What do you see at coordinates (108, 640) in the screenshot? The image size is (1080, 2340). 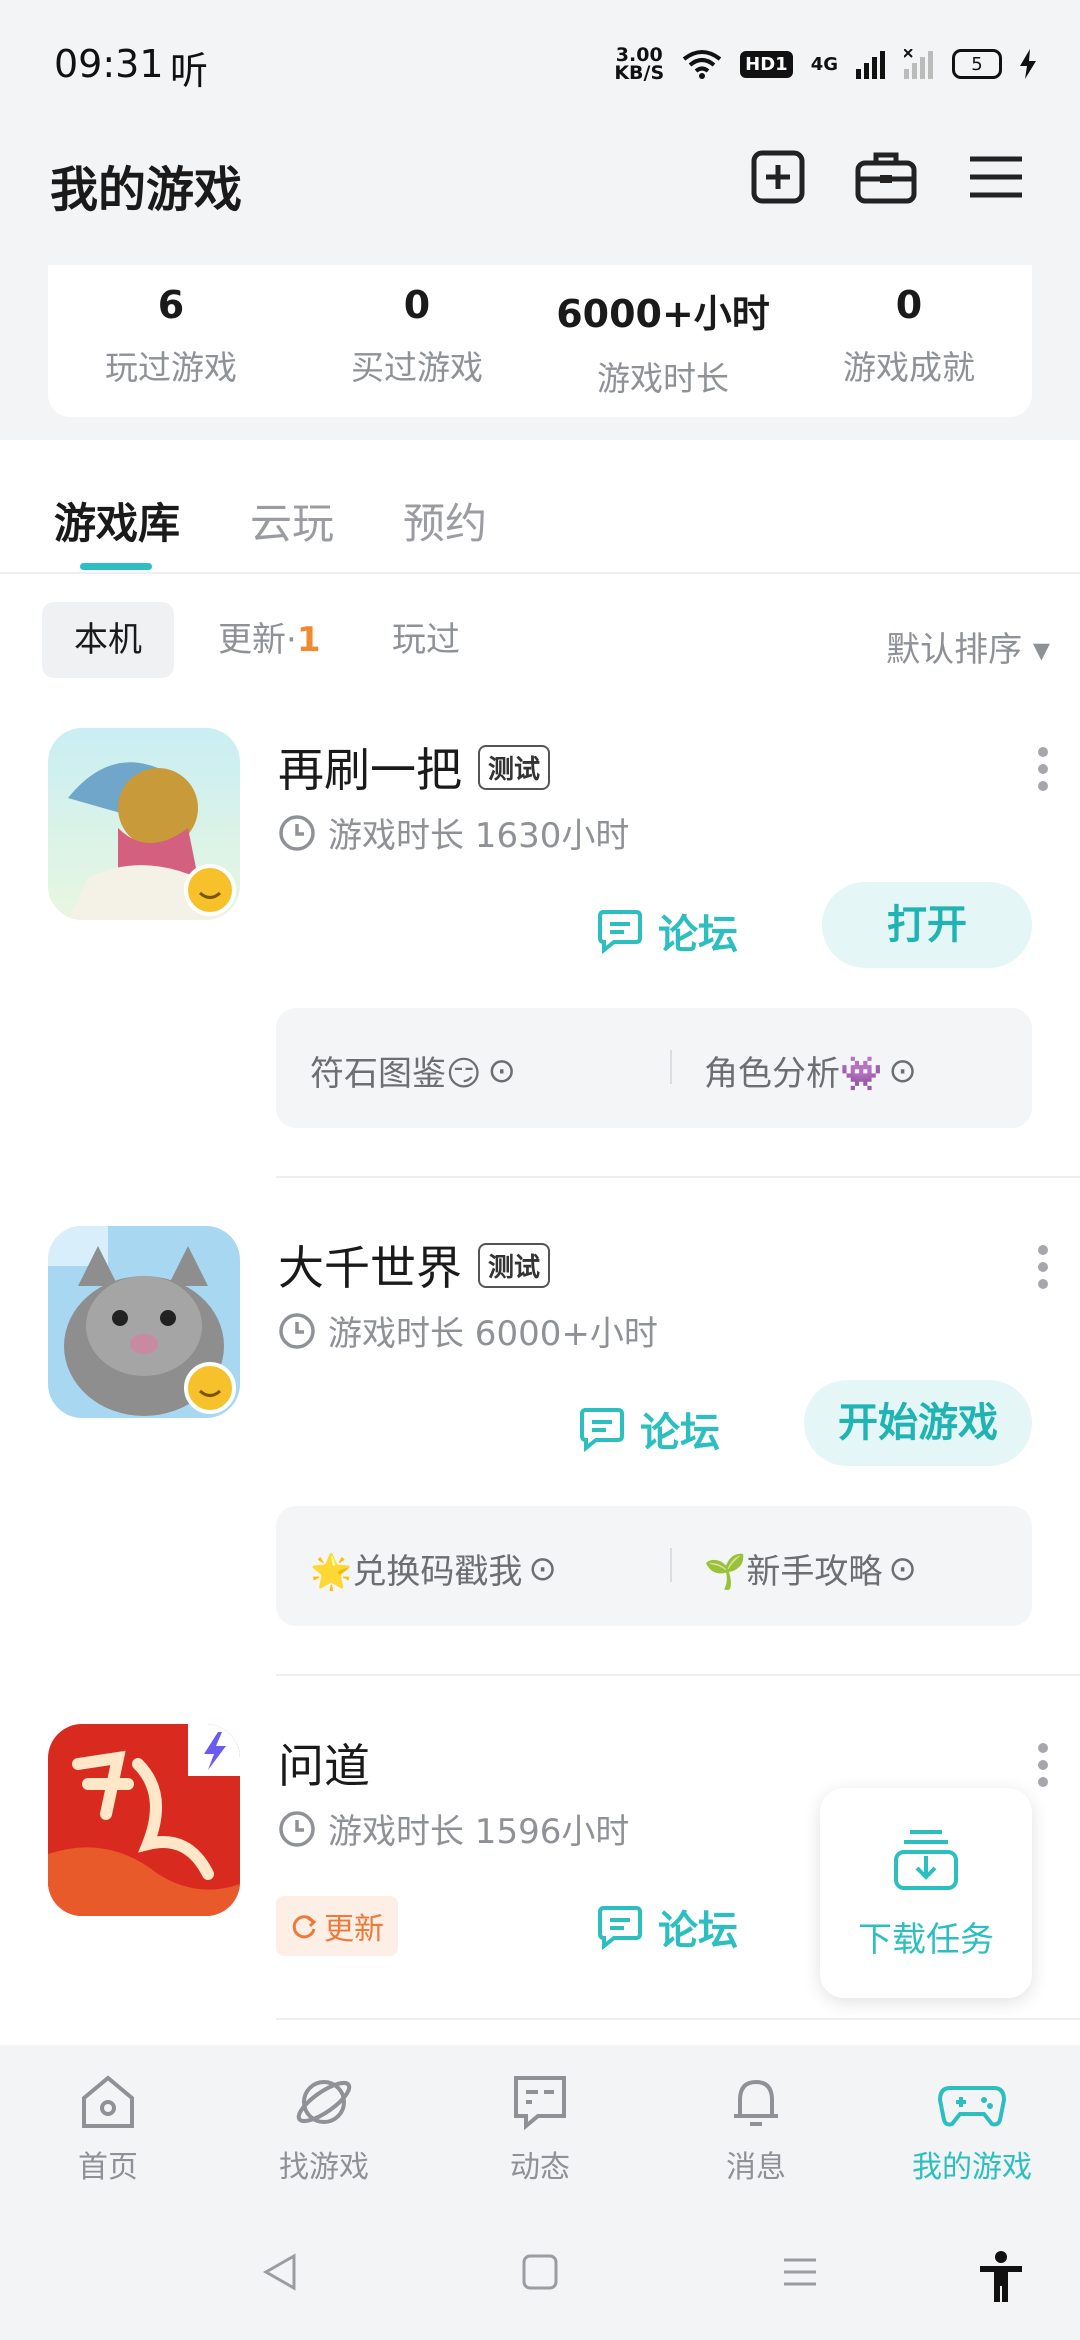 I see `filter-local: 本机` at bounding box center [108, 640].